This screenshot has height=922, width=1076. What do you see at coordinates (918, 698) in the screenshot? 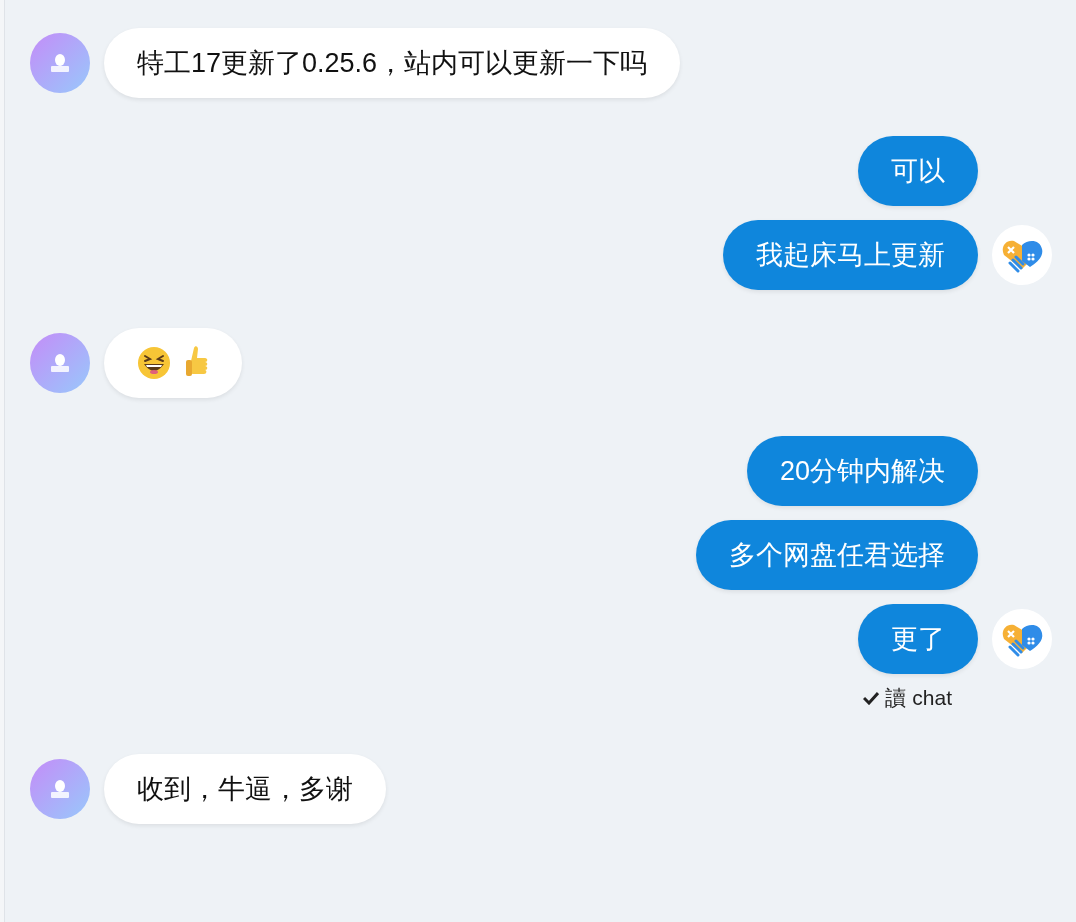
I see `read-receipt: 讀 chat` at bounding box center [918, 698].